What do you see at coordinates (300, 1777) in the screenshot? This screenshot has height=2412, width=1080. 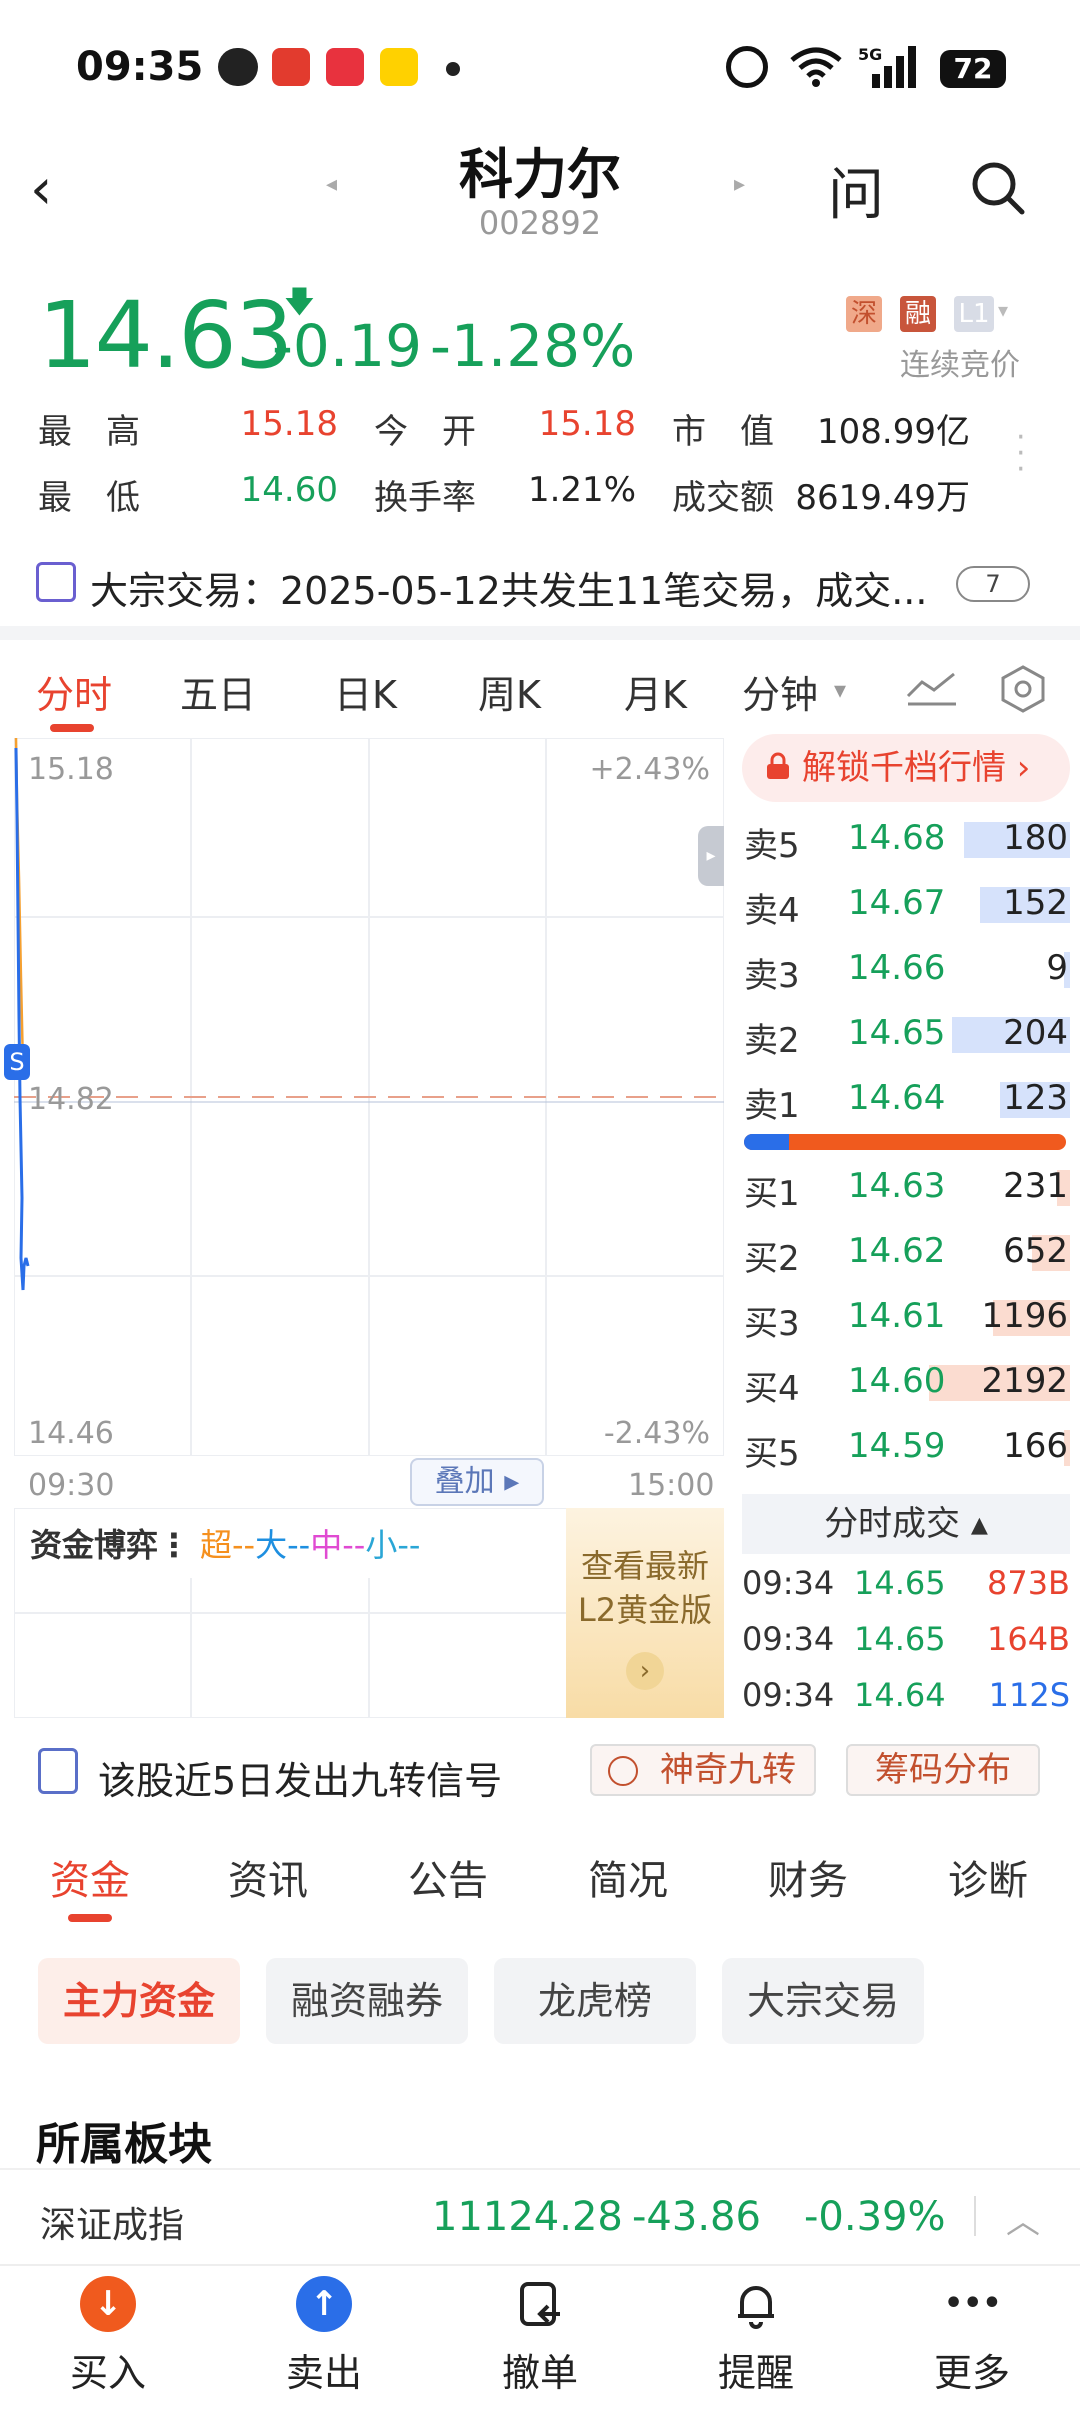 I see `nine-turn-signal-text: 该股近5日发出九转信号` at bounding box center [300, 1777].